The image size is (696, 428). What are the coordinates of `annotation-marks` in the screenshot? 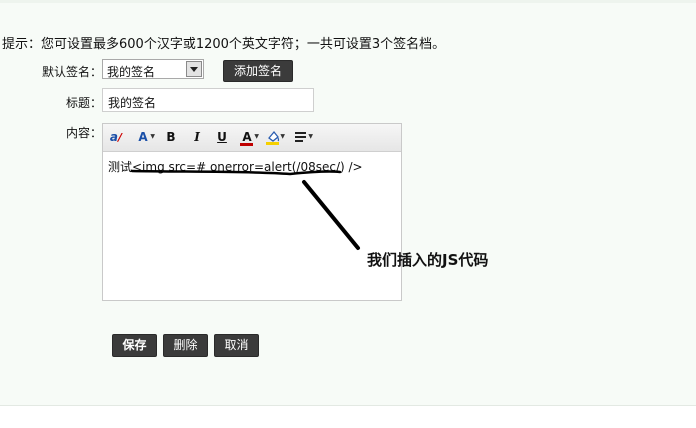 It's located at (245, 209).